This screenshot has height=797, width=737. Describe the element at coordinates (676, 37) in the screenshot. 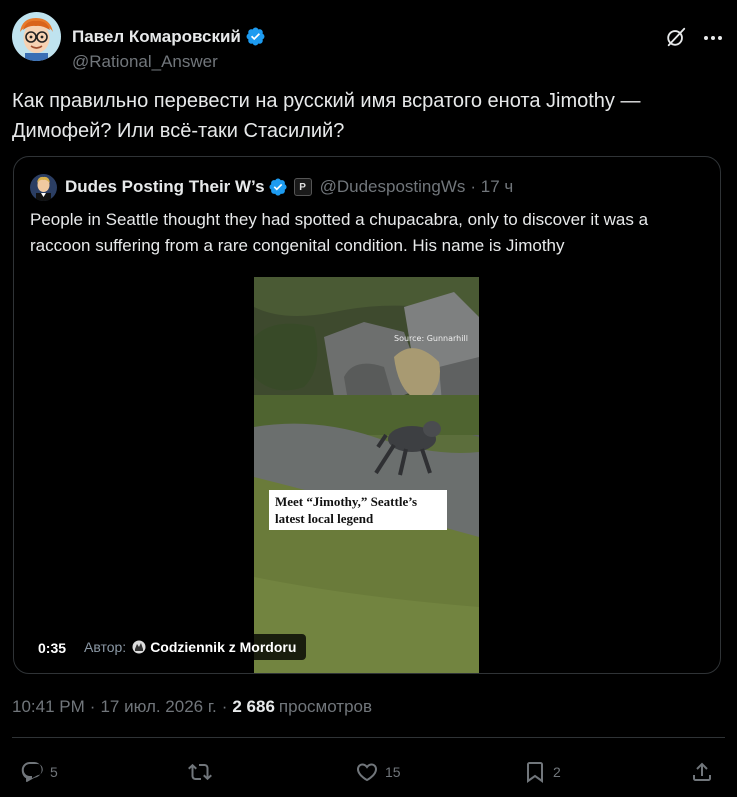

I see `grok-icon` at that location.